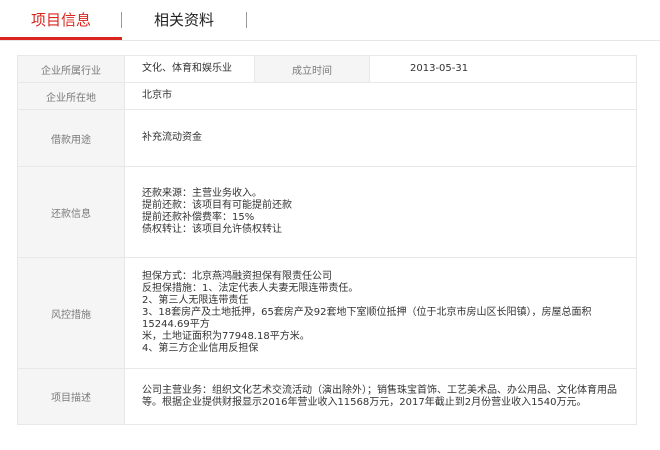 The image size is (660, 450). What do you see at coordinates (71, 212) in the screenshot?
I see `repayment-label: 还款信息` at bounding box center [71, 212].